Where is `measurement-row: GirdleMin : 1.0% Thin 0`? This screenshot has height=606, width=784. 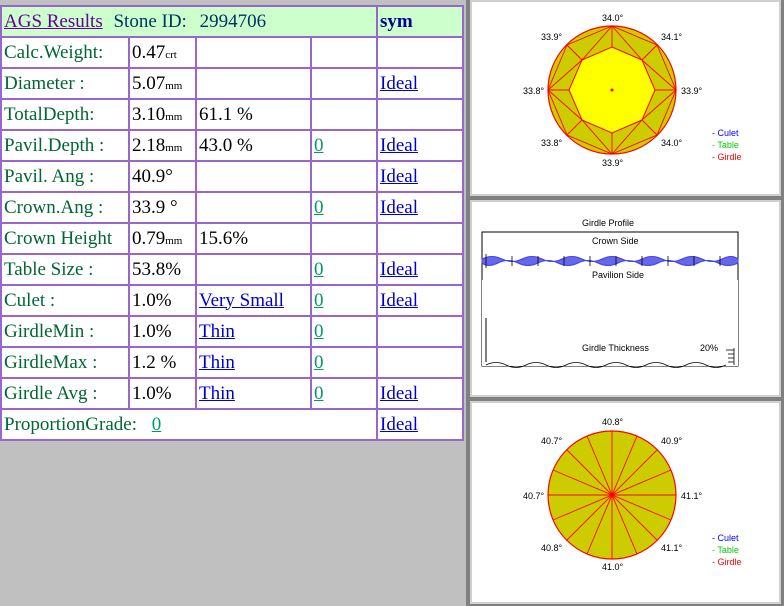
measurement-row: GirdleMin : 1.0% Thin 0 is located at coordinates (232, 331).